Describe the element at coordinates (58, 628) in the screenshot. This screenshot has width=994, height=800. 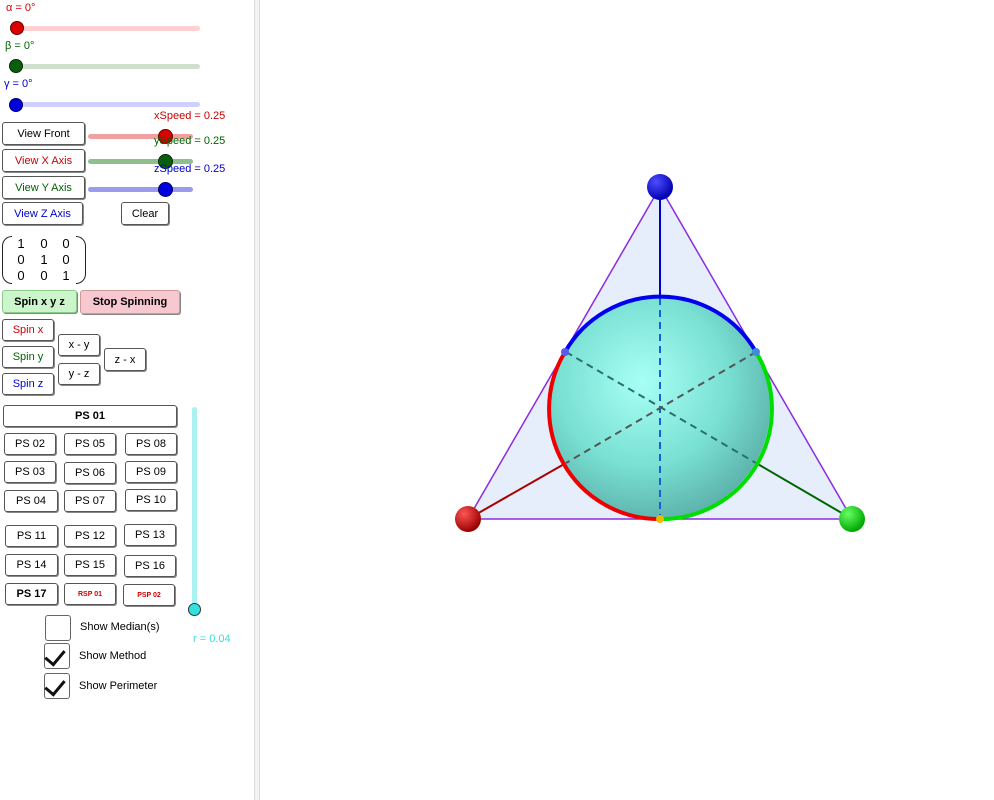
I see `show-medians-checkbox` at that location.